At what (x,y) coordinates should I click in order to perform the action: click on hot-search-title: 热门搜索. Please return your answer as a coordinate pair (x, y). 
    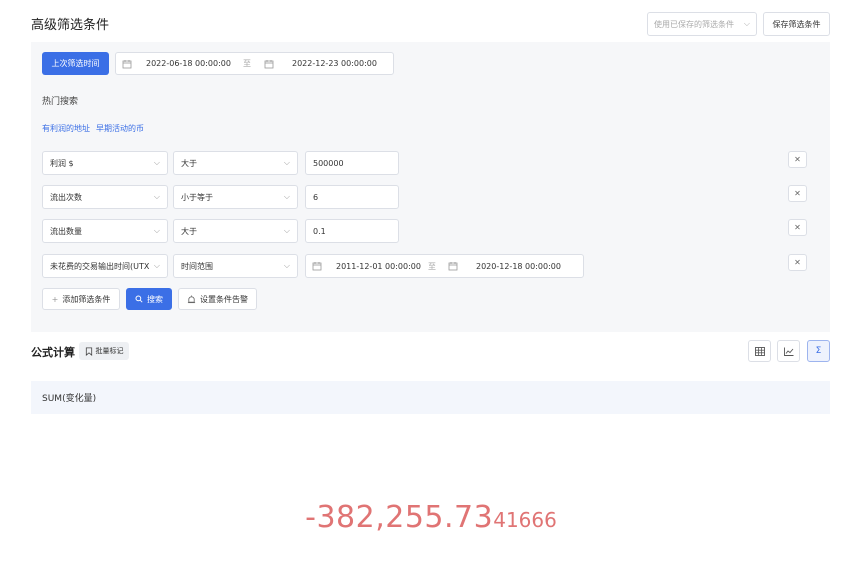
    Looking at the image, I should click on (60, 102).